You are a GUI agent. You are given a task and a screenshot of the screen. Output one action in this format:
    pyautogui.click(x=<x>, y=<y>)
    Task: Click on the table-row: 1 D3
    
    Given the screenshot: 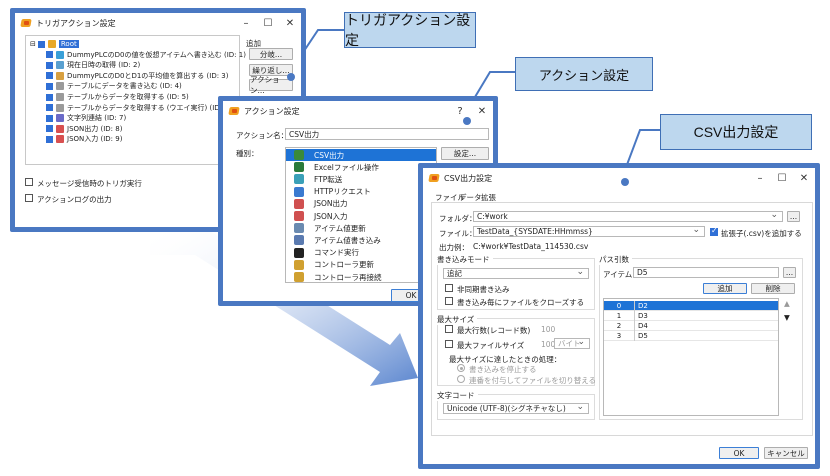 What is the action you would take?
    pyautogui.click(x=691, y=315)
    